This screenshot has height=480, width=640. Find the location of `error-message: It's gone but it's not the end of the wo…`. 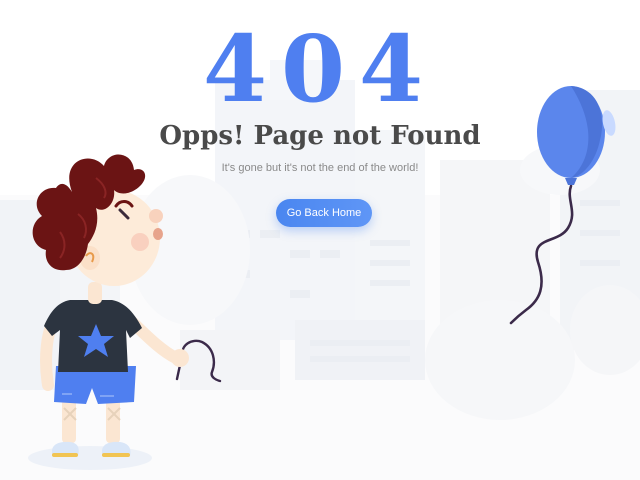

error-message: It's gone but it's not the end of the wo… is located at coordinates (320, 168).